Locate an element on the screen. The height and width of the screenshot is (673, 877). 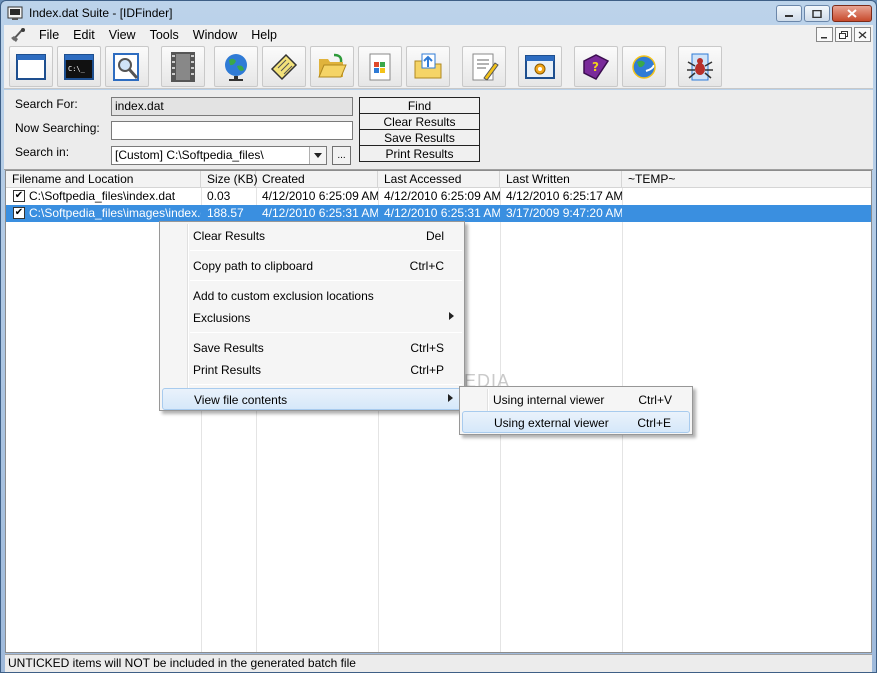
windows-document-icon is located at coordinates (380, 66).